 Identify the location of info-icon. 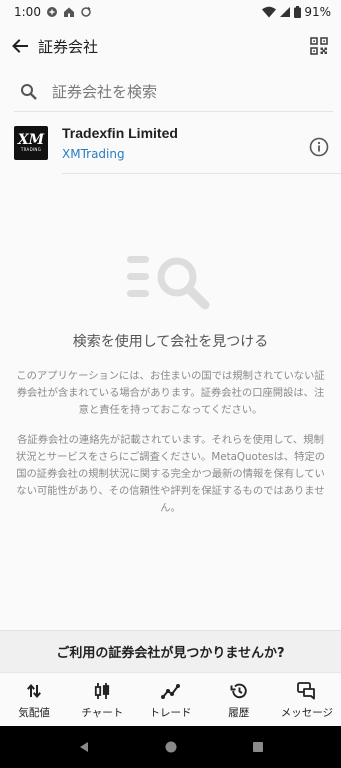
(319, 147).